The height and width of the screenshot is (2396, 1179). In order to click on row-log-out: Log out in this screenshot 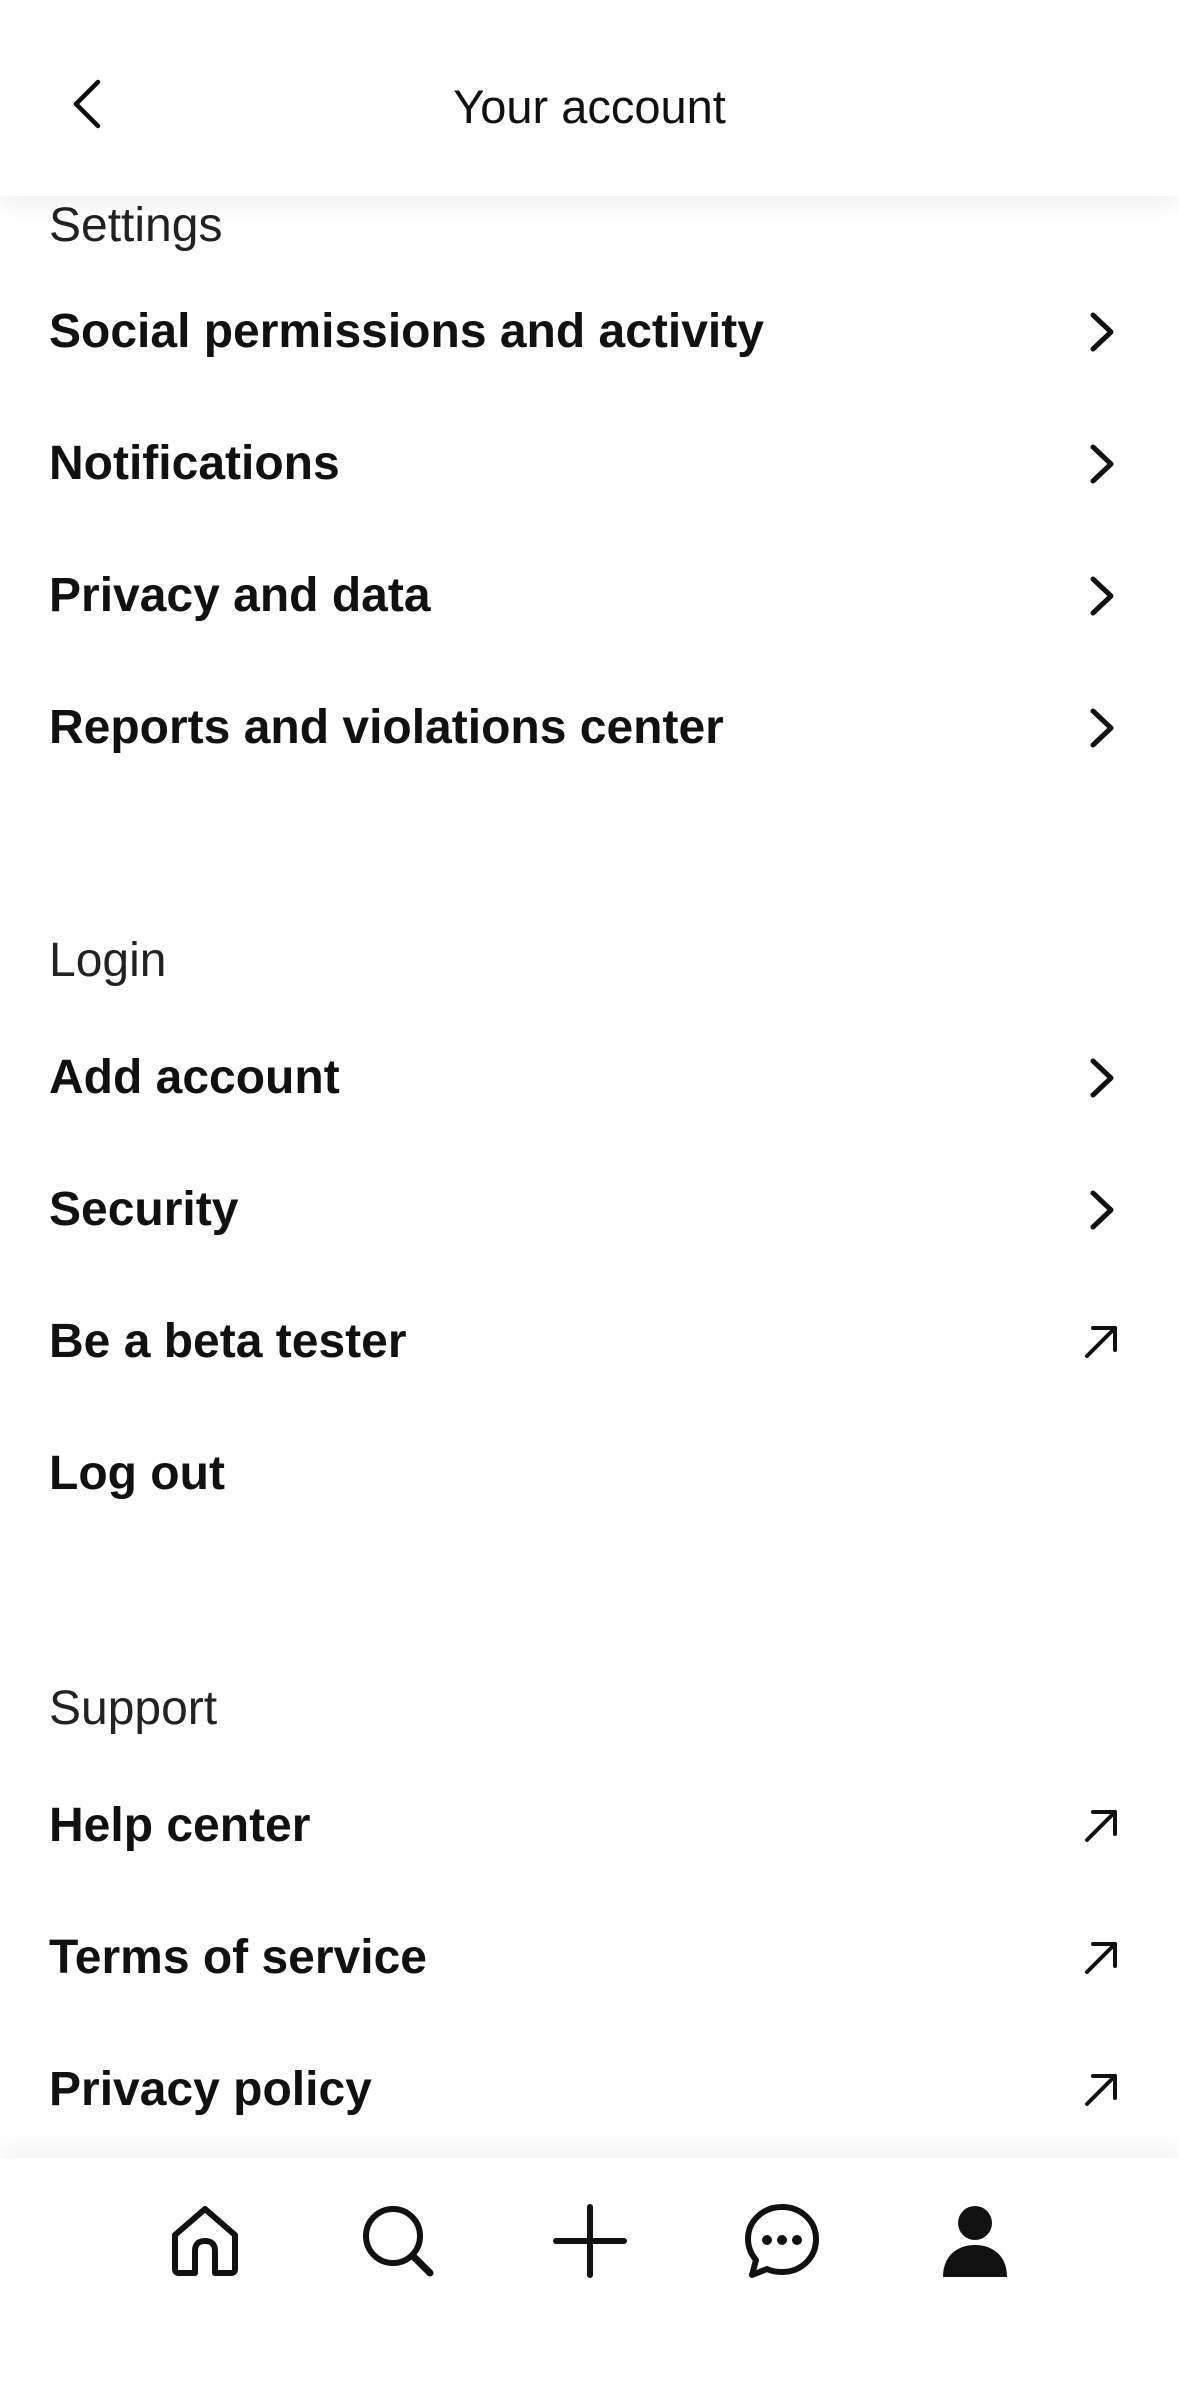, I will do `click(589, 1474)`.